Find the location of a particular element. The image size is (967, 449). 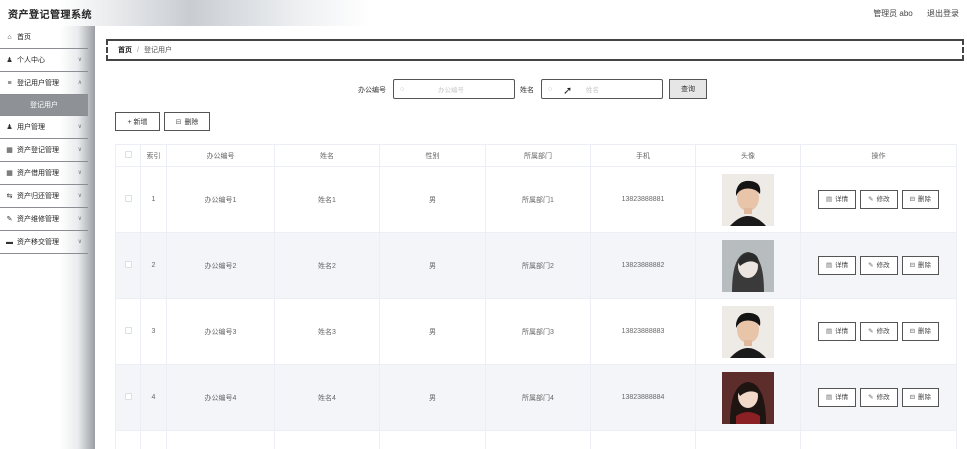

sidebar-item-label: 资产借用管理 is located at coordinates (38, 173).